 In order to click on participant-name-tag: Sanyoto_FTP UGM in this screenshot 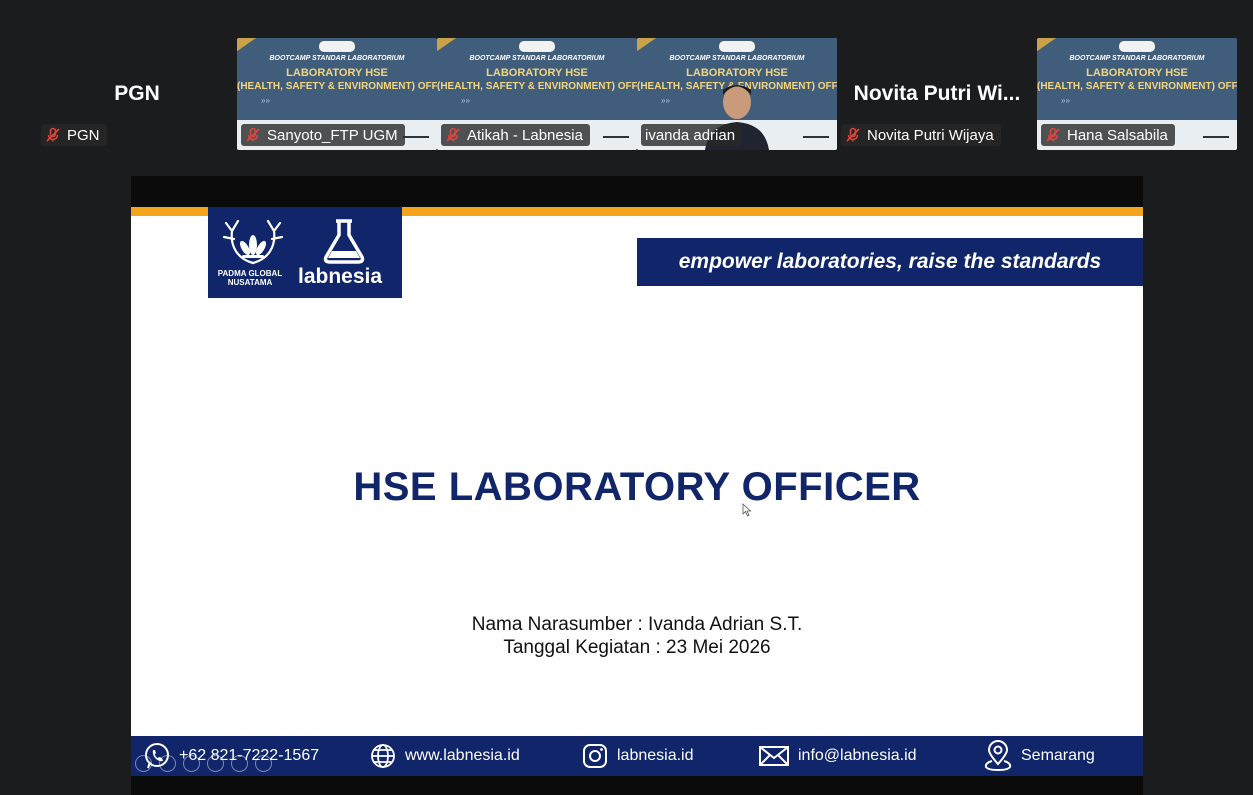, I will do `click(323, 135)`.